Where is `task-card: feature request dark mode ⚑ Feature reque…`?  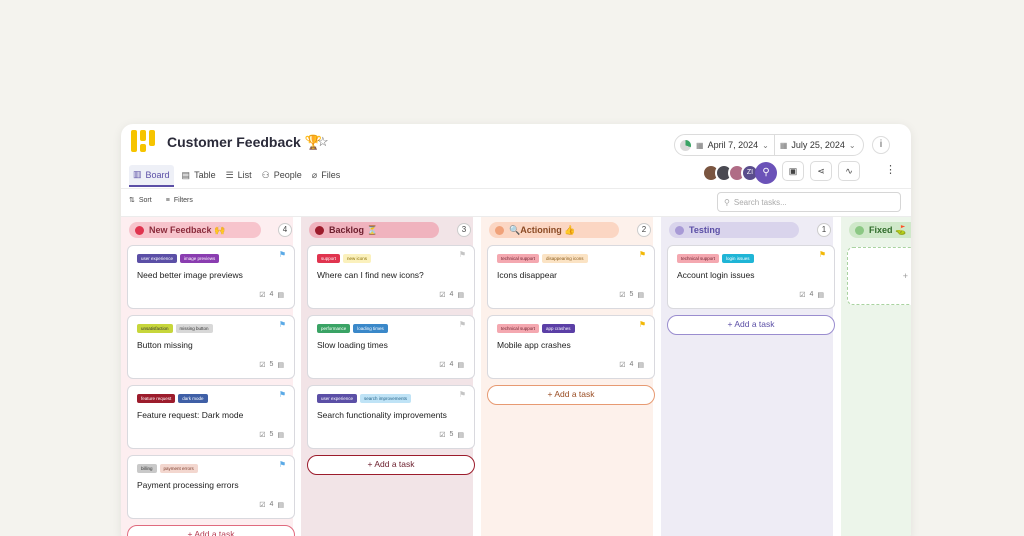
task-card: feature request dark mode ⚑ Feature reque… is located at coordinates (211, 417).